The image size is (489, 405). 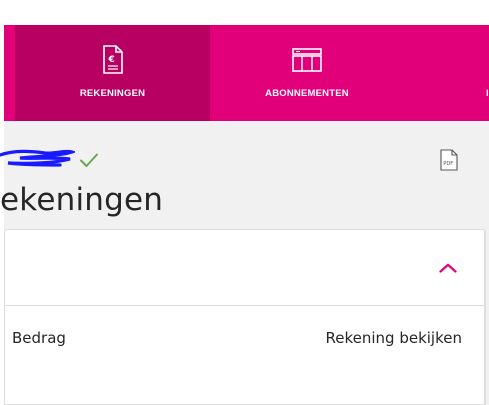 I want to click on svg-text: PDF, so click(x=448, y=164).